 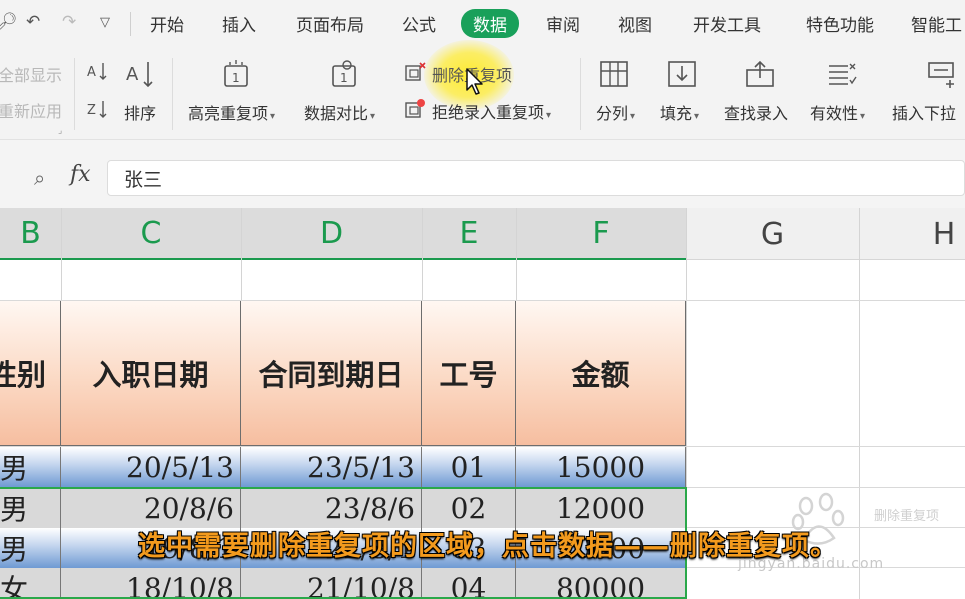 I want to click on undo-icon: ↶, so click(x=33, y=22).